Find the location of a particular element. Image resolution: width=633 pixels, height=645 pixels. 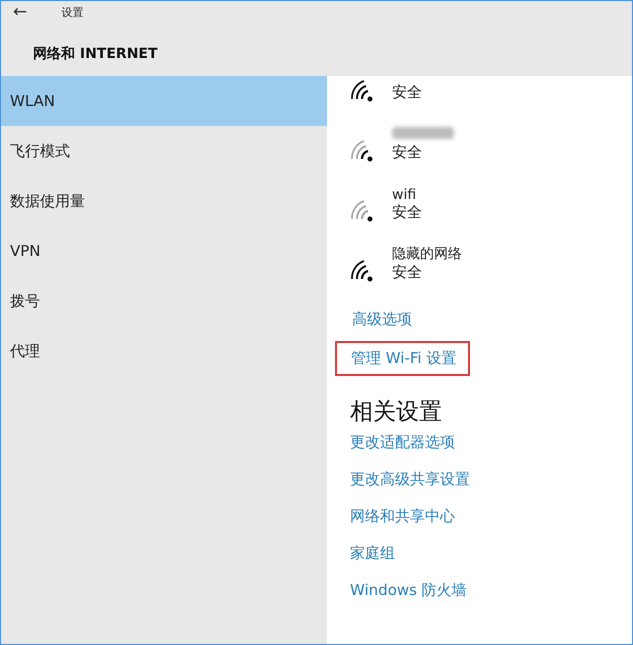

sidebar-item: 飞行模式 is located at coordinates (164, 151).